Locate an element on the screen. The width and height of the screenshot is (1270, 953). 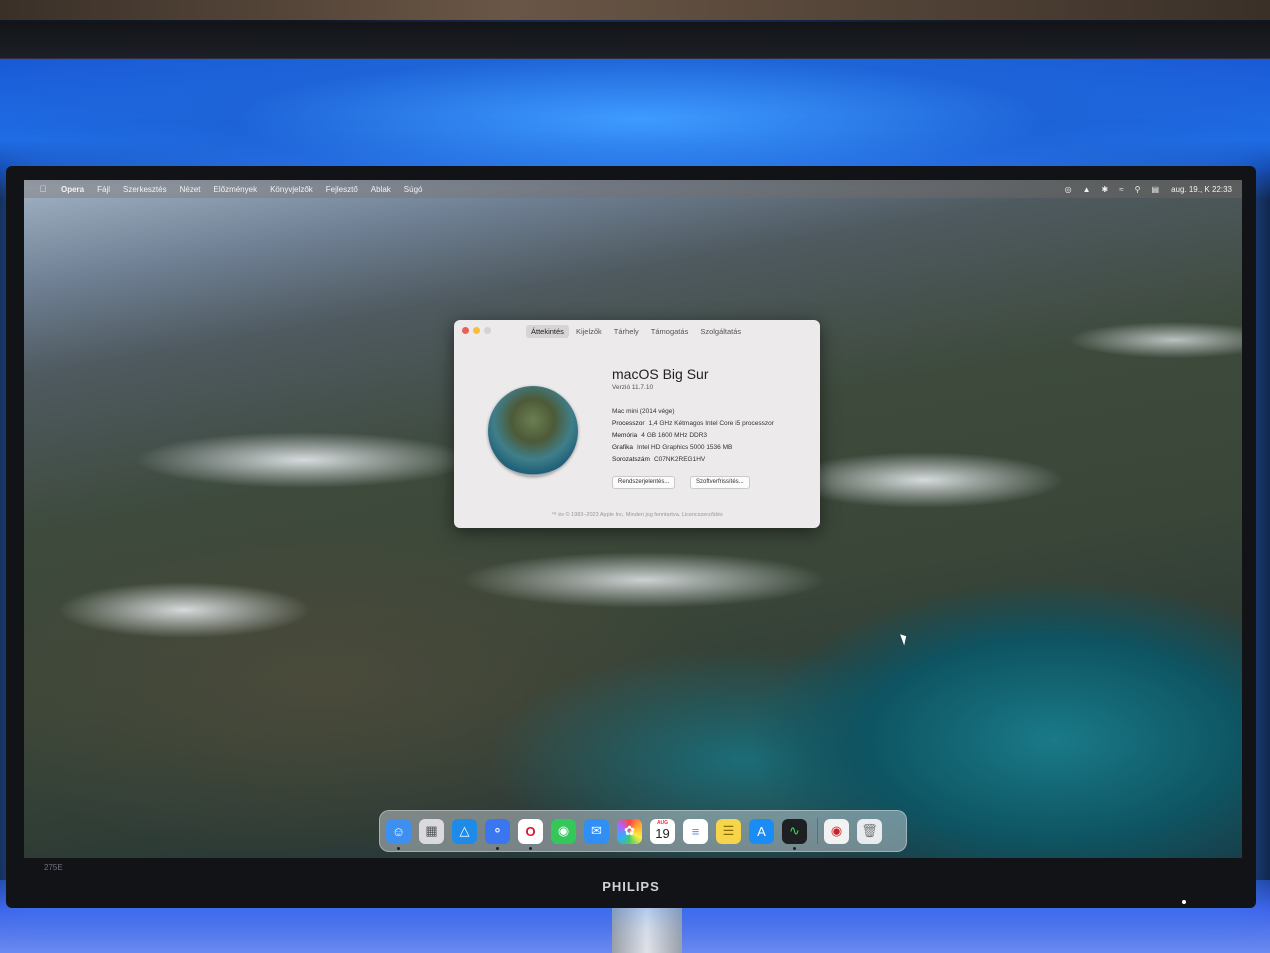
os-name-light: macOS is located at coordinates (635, 374).